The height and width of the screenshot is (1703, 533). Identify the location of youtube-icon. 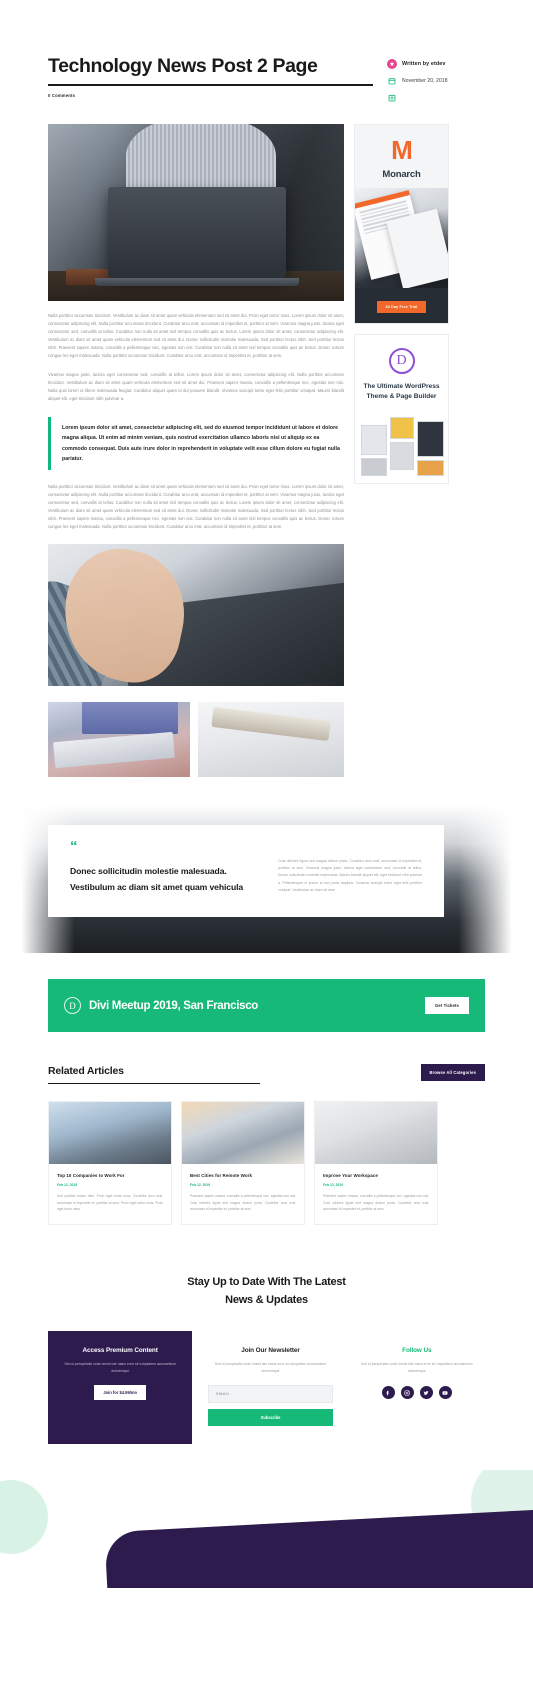
(445, 1393).